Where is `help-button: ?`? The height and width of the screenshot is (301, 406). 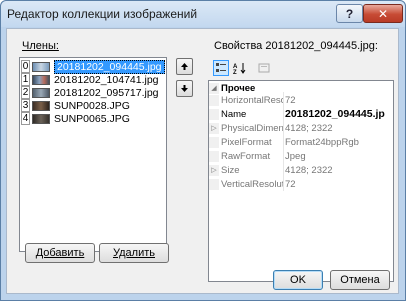
help-button: ? is located at coordinates (349, 13).